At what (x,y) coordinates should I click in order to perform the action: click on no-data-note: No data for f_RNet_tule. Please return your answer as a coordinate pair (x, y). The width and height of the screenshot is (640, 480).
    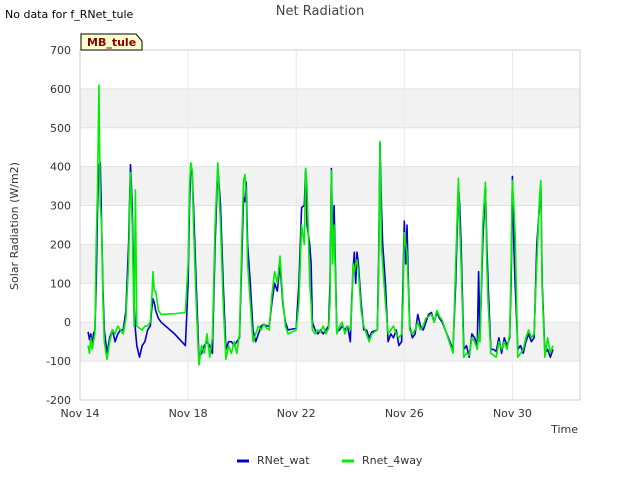
    Looking at the image, I should click on (69, 14).